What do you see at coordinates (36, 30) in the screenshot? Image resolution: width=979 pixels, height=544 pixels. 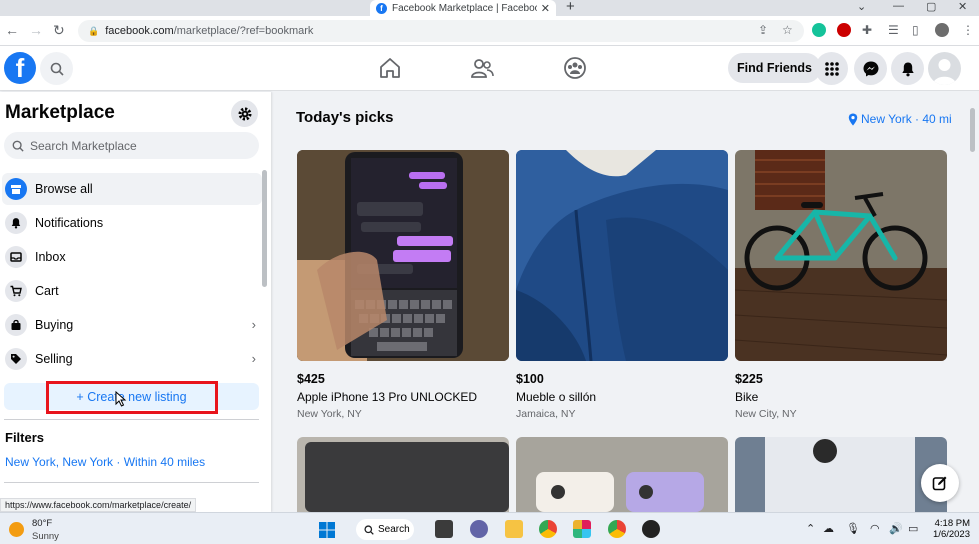 I see `forward-button: →` at bounding box center [36, 30].